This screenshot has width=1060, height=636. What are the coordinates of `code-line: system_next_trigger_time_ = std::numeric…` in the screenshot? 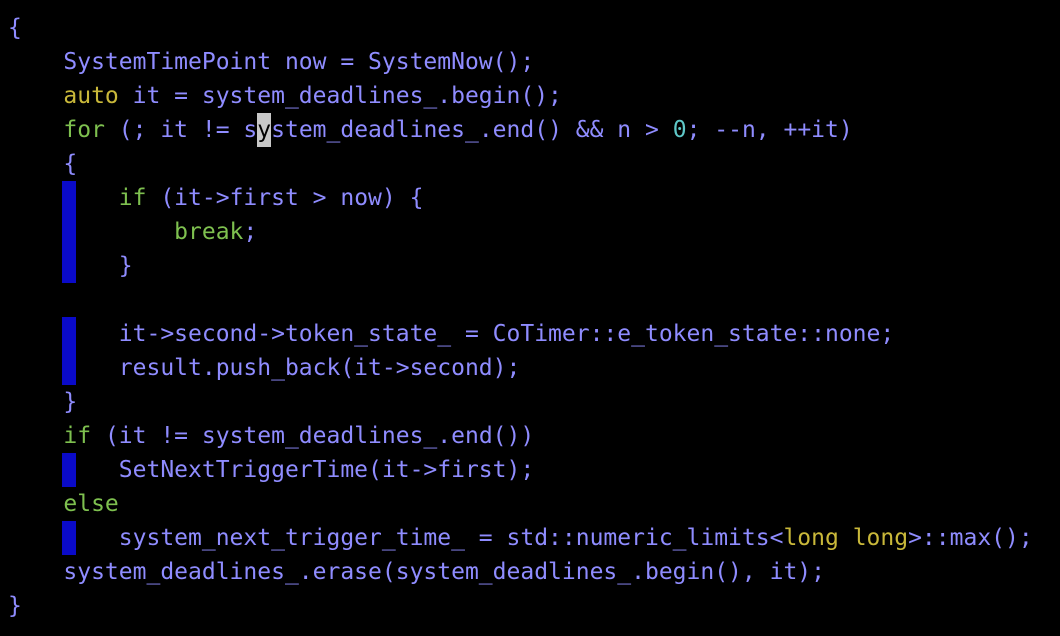 It's located at (520, 538).